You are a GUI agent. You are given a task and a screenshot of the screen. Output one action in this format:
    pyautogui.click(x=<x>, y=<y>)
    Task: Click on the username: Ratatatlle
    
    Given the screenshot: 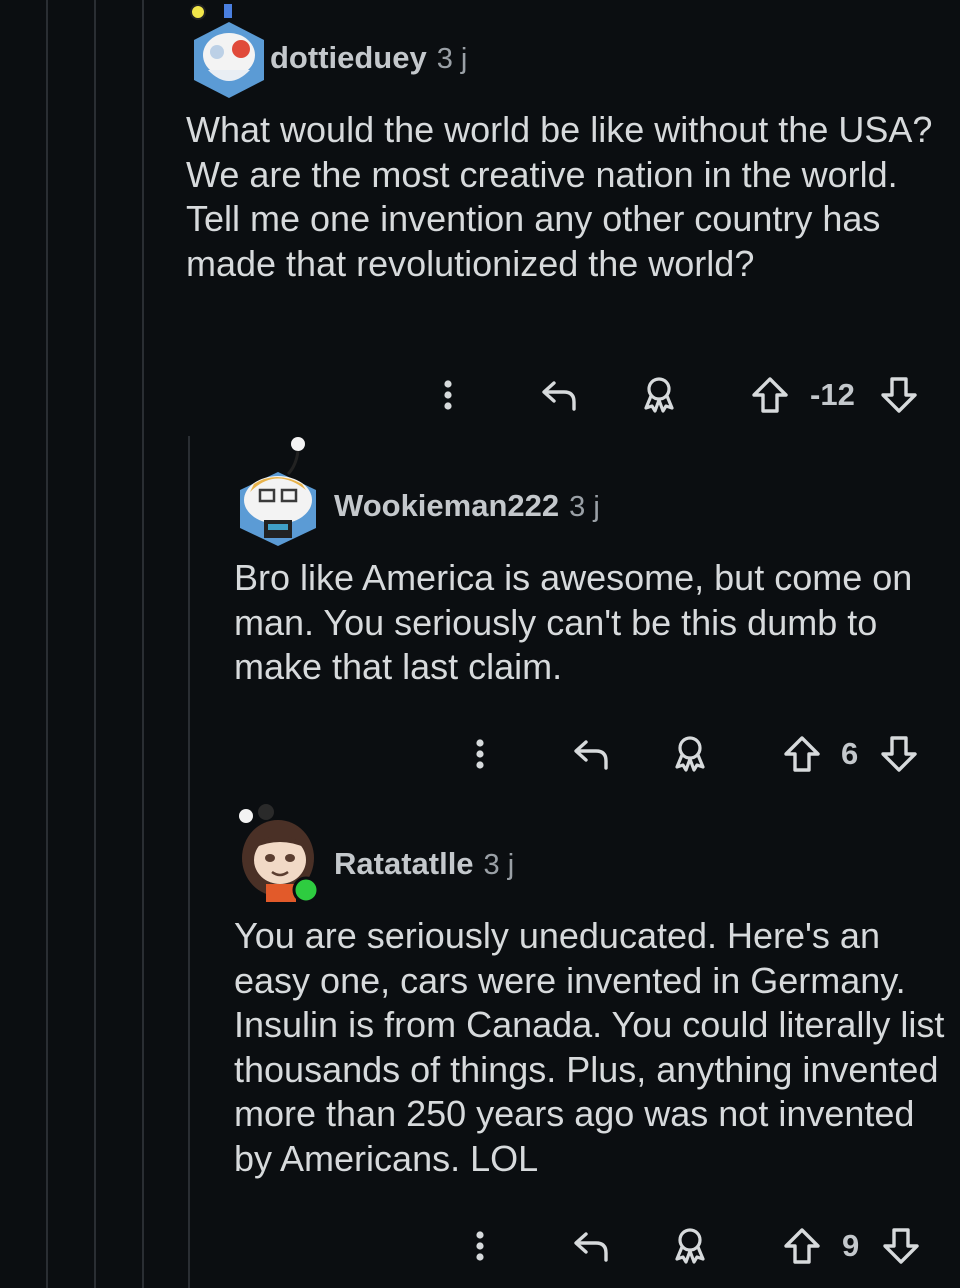 What is the action you would take?
    pyautogui.click(x=404, y=864)
    